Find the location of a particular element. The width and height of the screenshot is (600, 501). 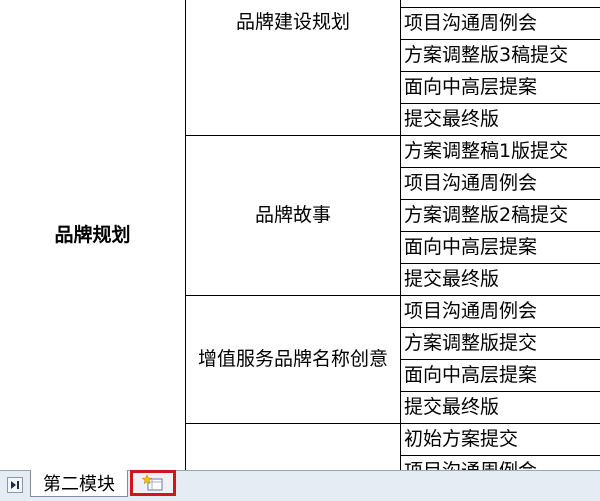

insert-worksheet-icon is located at coordinates (152, 482).